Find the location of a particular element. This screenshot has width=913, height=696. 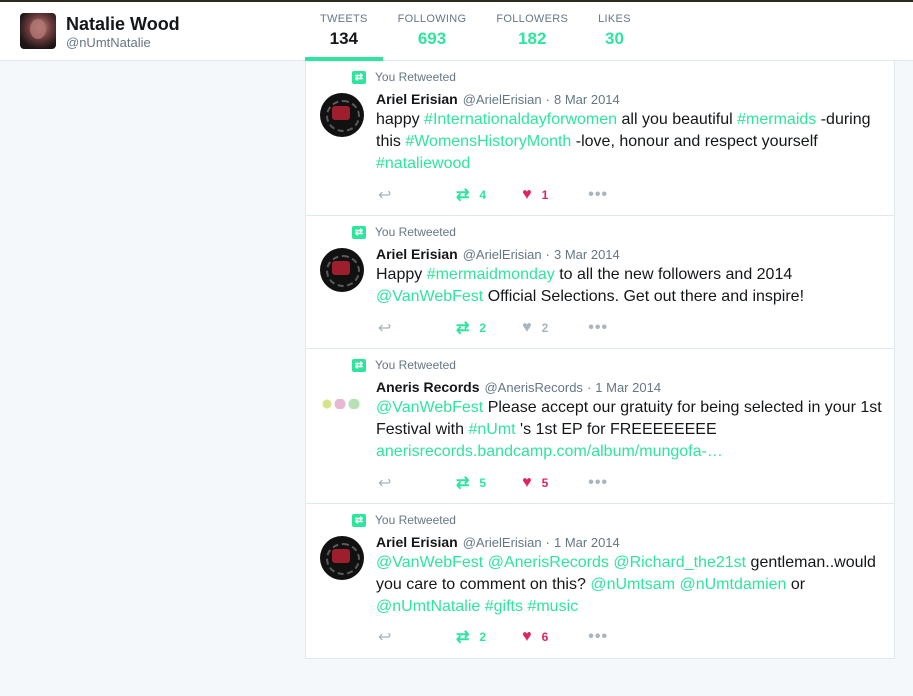

like-button: ♥ 6 is located at coordinates (535, 637).